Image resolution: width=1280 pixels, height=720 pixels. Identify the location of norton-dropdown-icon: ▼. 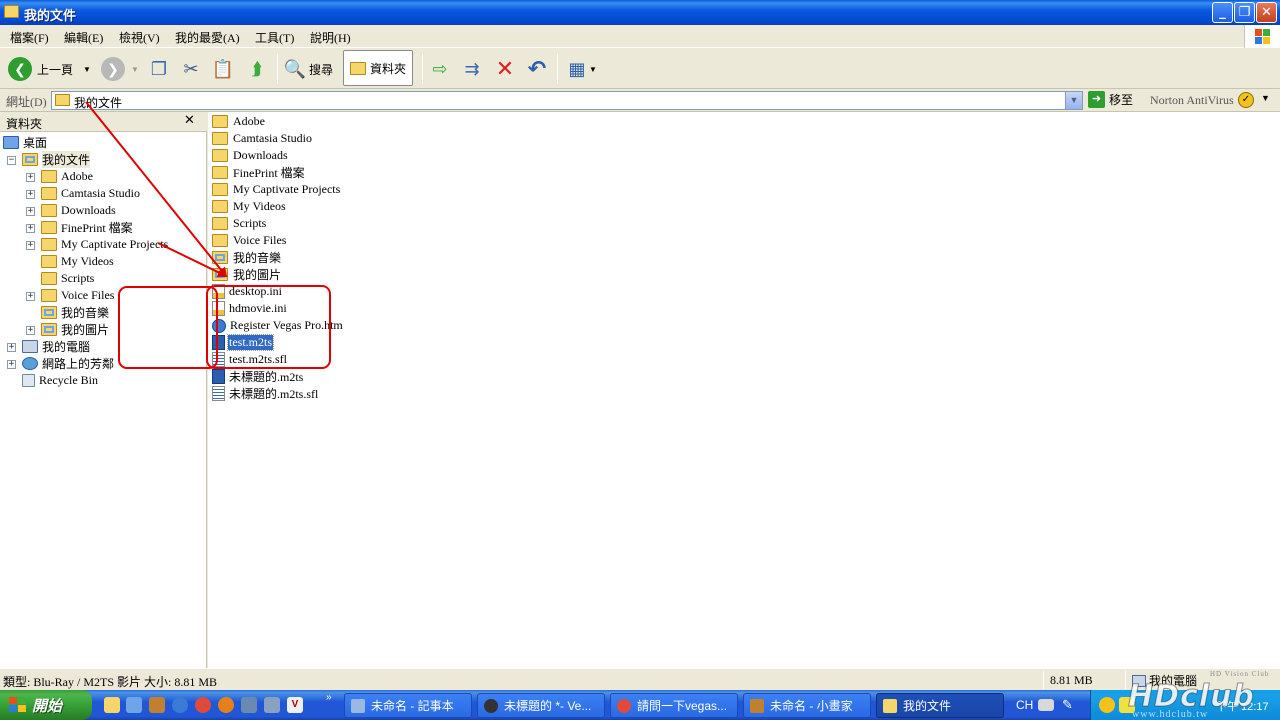
(1265, 98).